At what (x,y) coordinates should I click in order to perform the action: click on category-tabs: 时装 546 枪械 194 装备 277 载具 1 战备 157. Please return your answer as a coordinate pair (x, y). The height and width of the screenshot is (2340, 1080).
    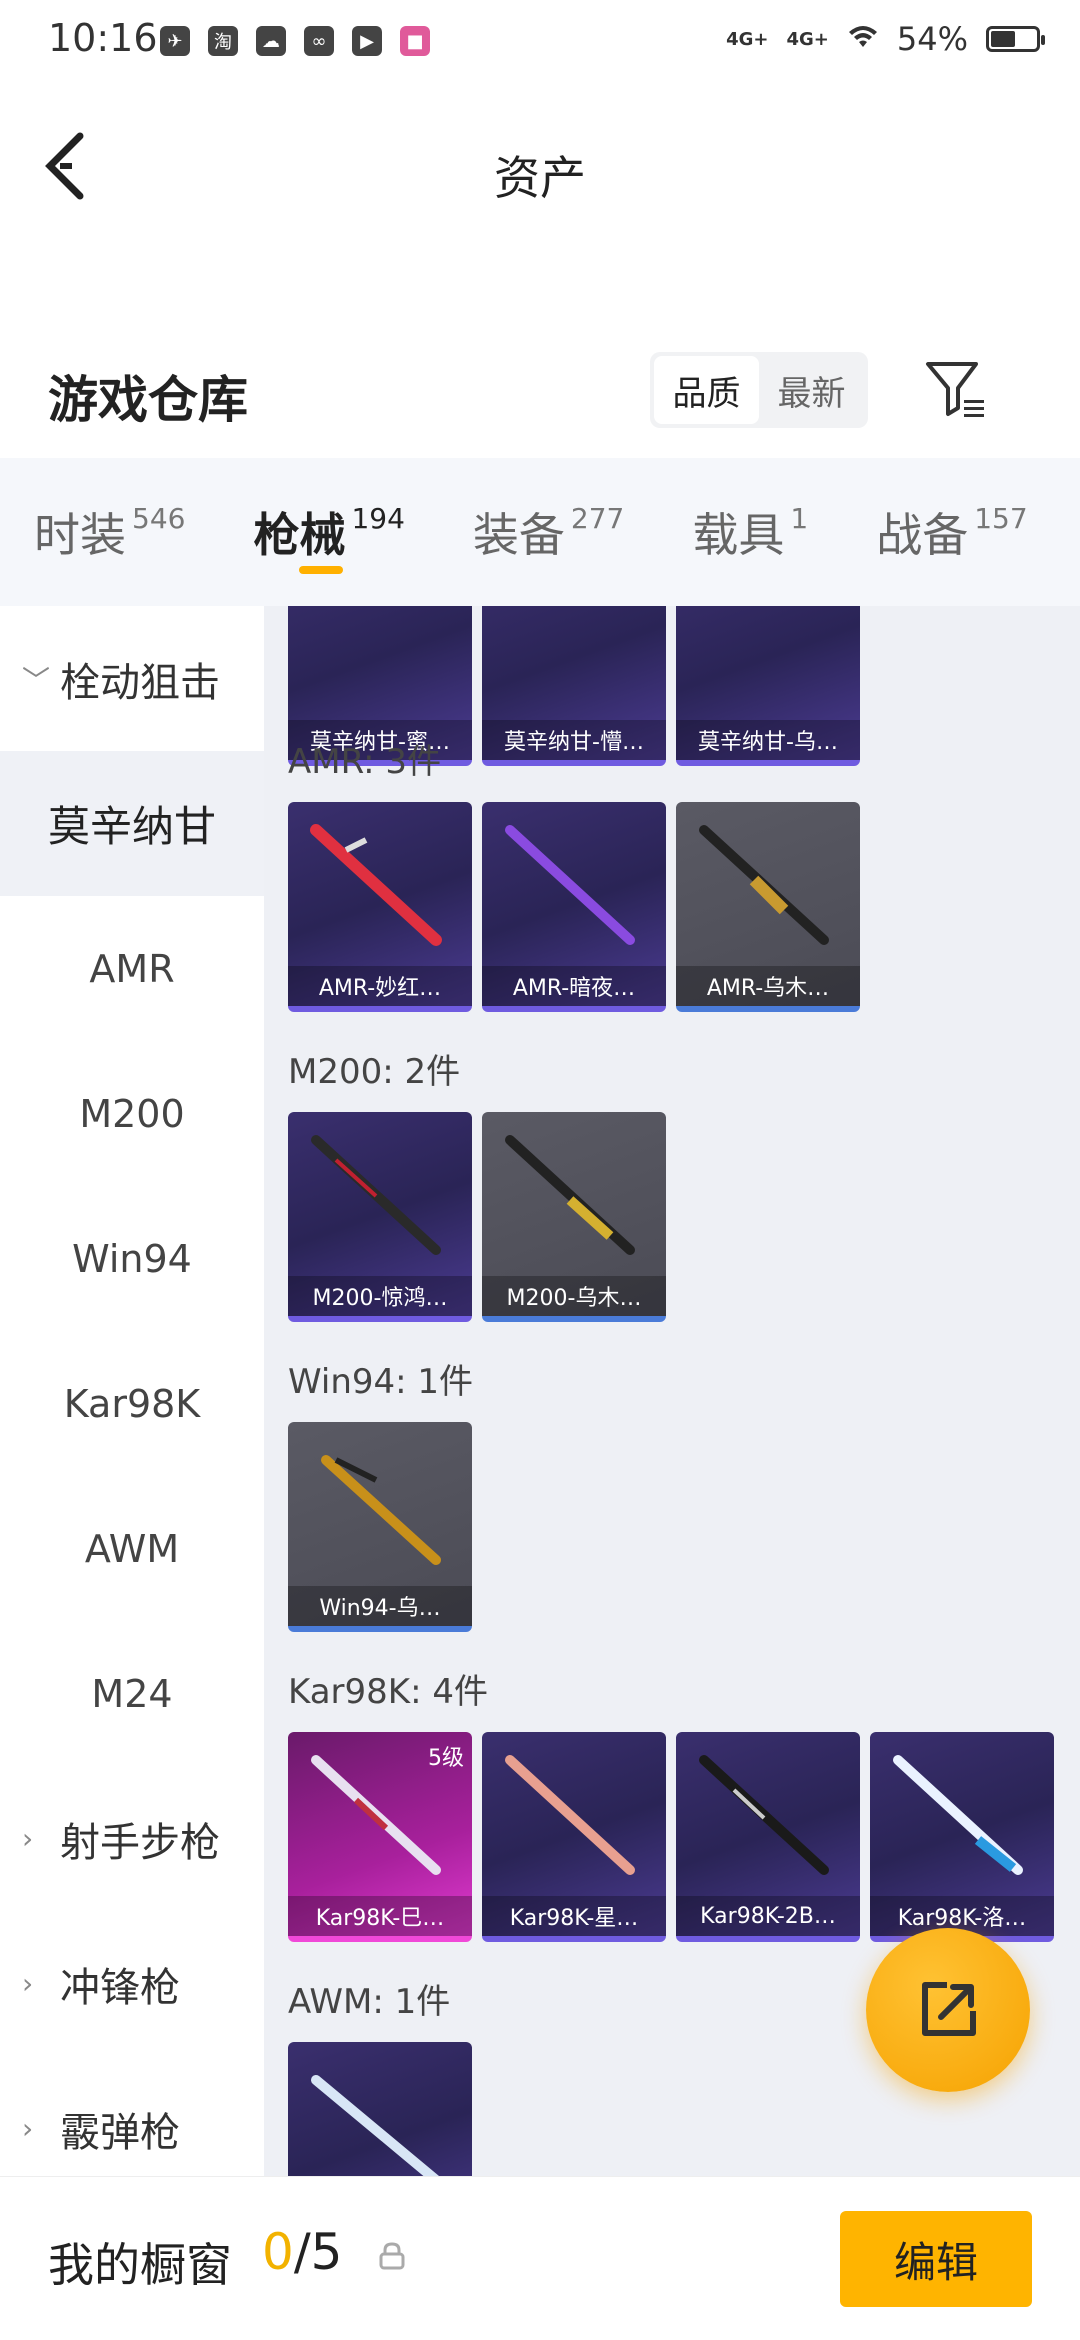
    Looking at the image, I should click on (540, 532).